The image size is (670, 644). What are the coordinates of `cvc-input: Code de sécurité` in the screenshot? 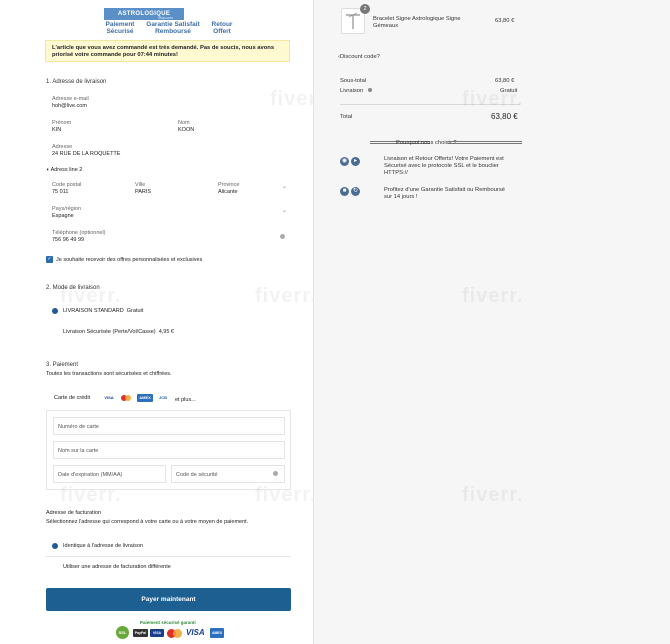 It's located at (228, 474).